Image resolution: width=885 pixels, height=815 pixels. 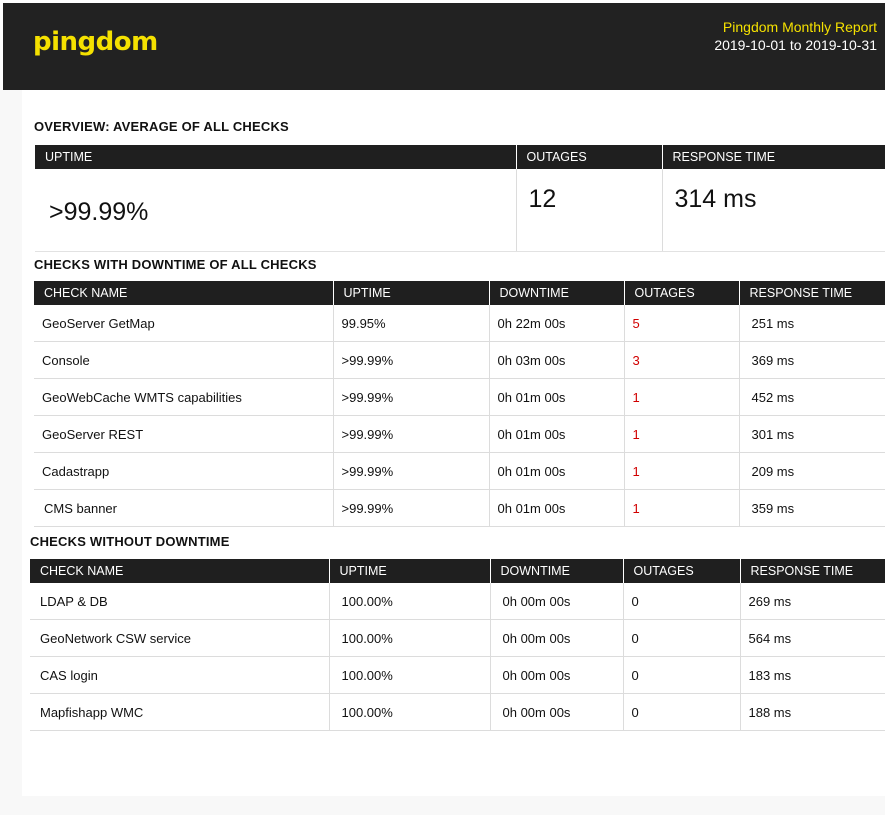 I want to click on downtime: 0h 22m 00s, so click(x=556, y=323).